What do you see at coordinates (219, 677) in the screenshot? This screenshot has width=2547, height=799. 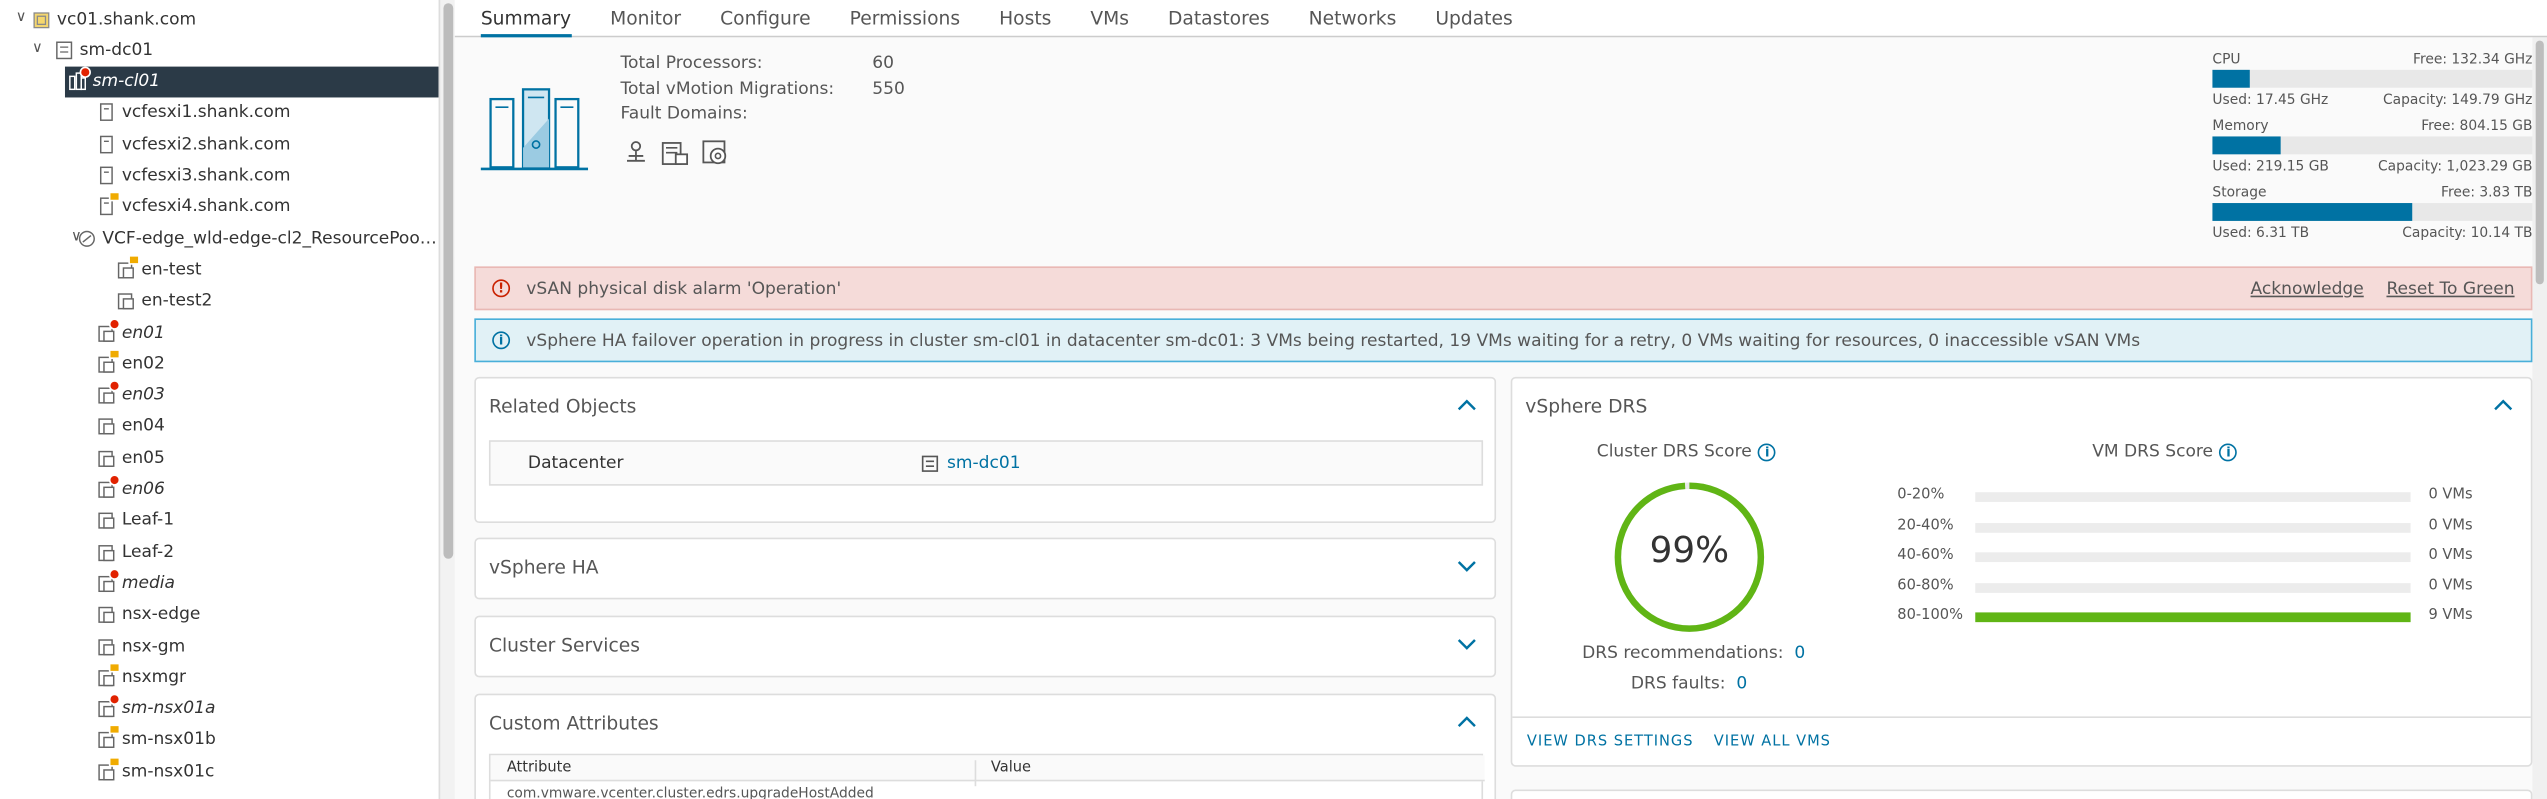 I see `tree-item: nsxmgr` at bounding box center [219, 677].